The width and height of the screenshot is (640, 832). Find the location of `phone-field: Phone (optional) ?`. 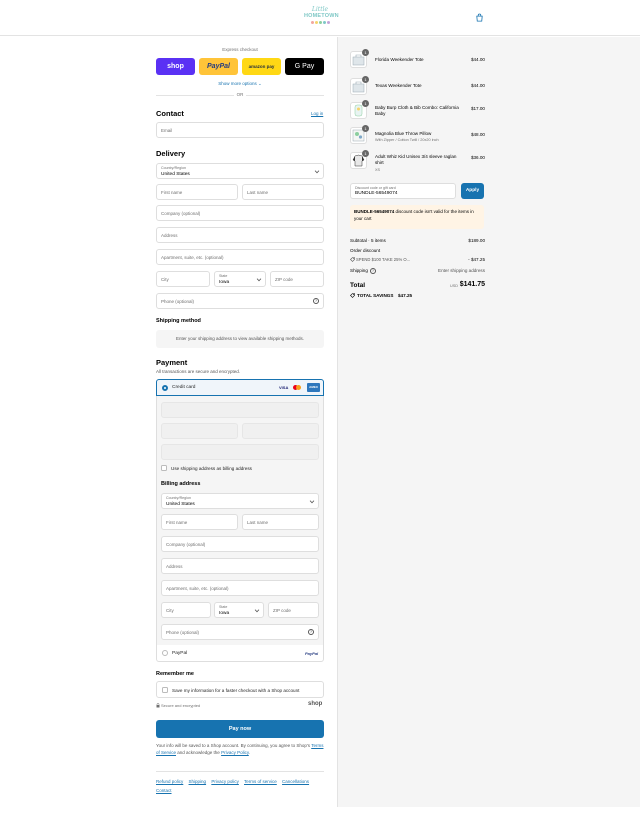

phone-field: Phone (optional) ? is located at coordinates (240, 301).